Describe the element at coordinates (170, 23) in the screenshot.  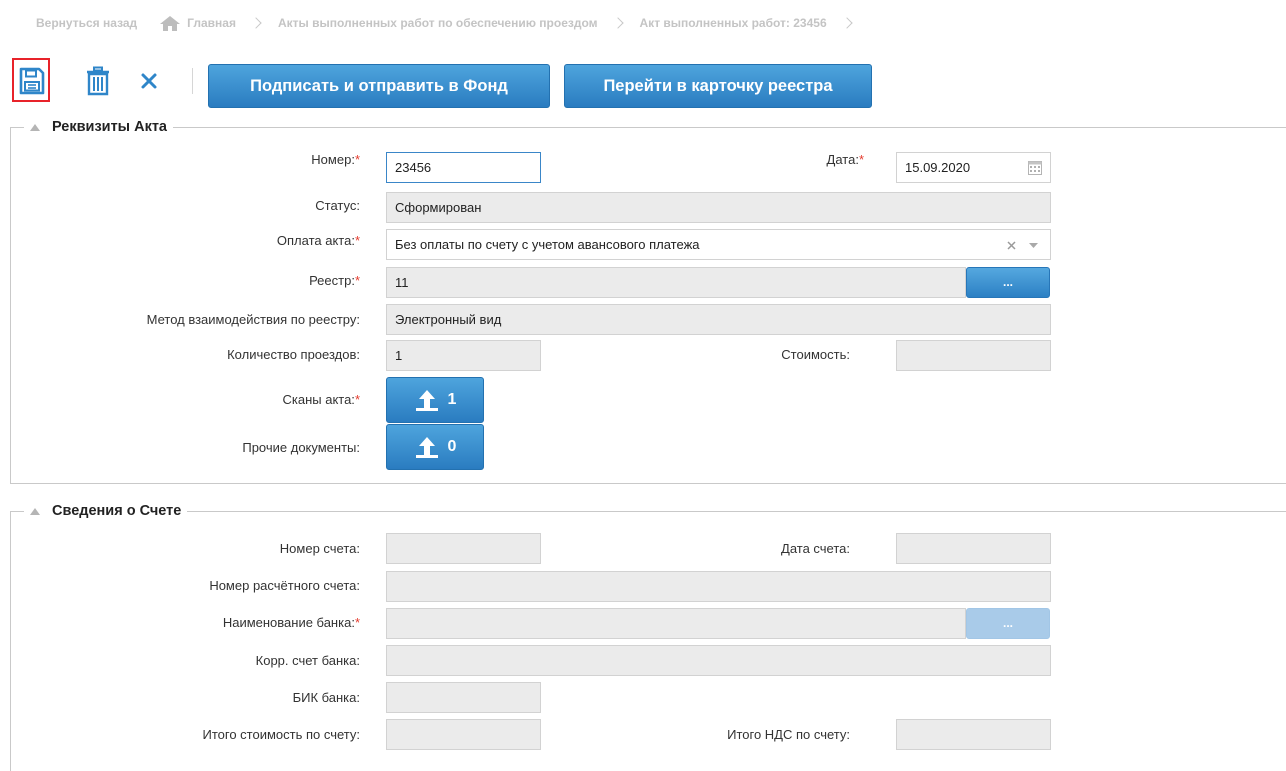
I see `home-icon` at that location.